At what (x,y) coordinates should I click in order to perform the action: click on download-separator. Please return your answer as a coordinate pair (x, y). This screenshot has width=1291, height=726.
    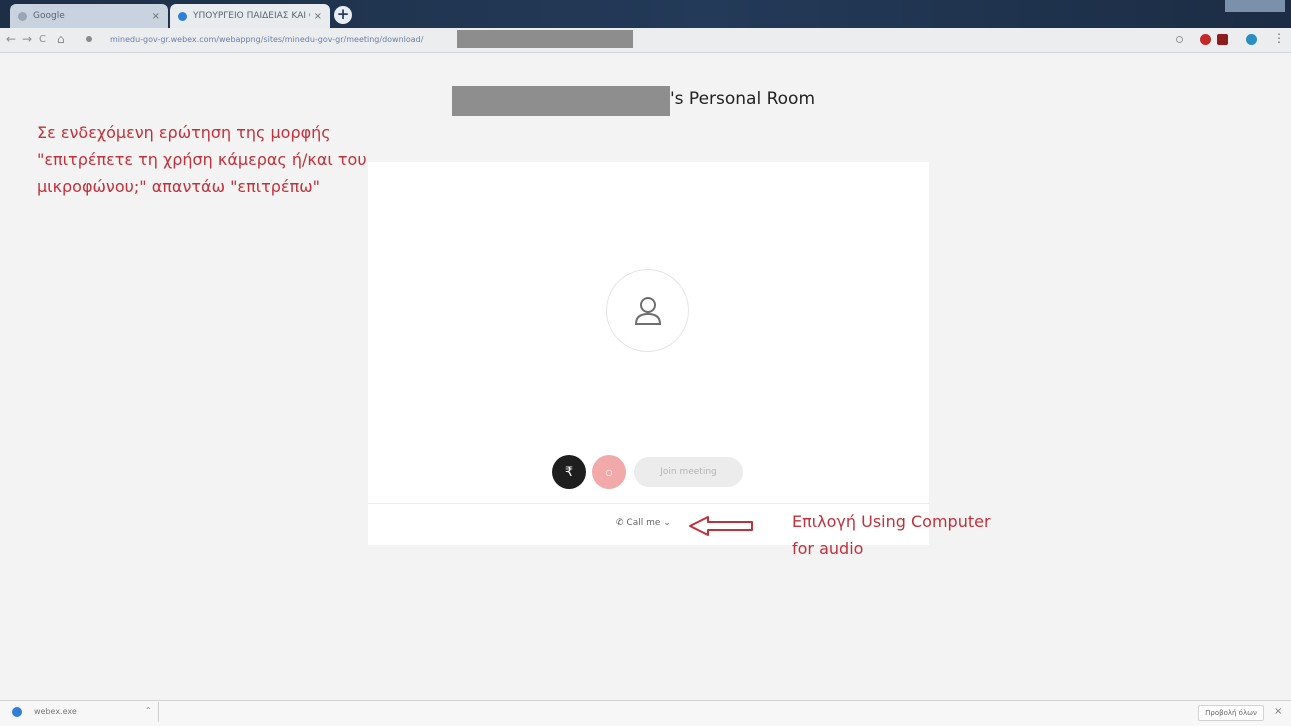
    Looking at the image, I should click on (158, 712).